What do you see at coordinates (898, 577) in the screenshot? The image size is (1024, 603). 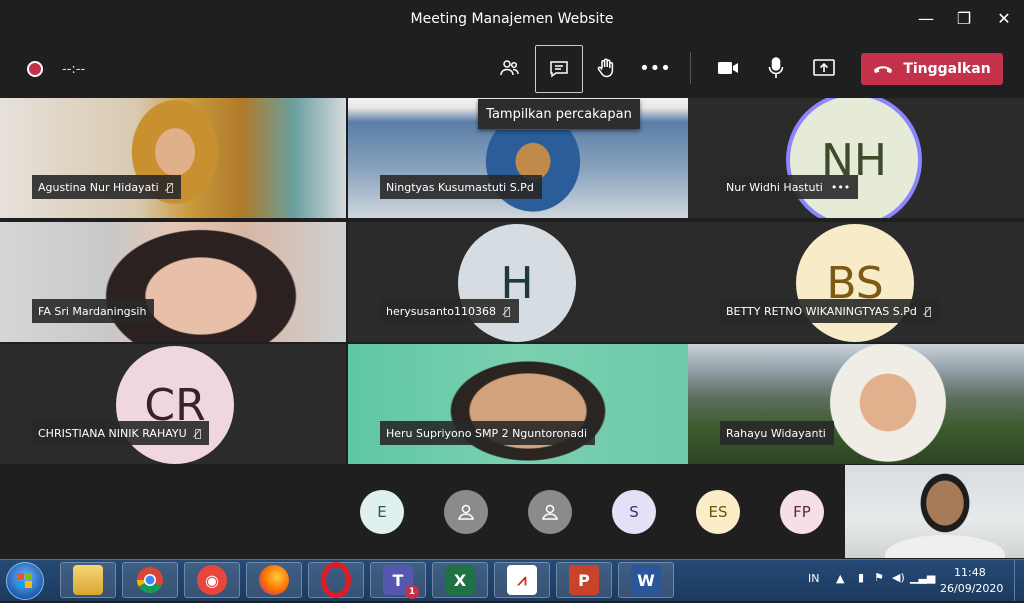 I see `volume-icon: ◀)` at bounding box center [898, 577].